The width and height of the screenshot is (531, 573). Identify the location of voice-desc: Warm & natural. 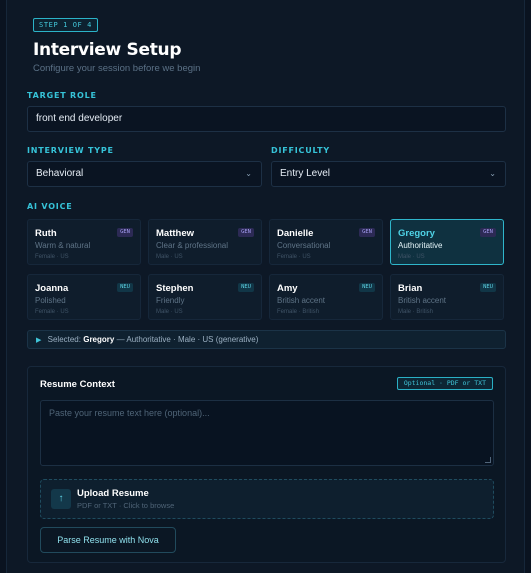
(63, 245).